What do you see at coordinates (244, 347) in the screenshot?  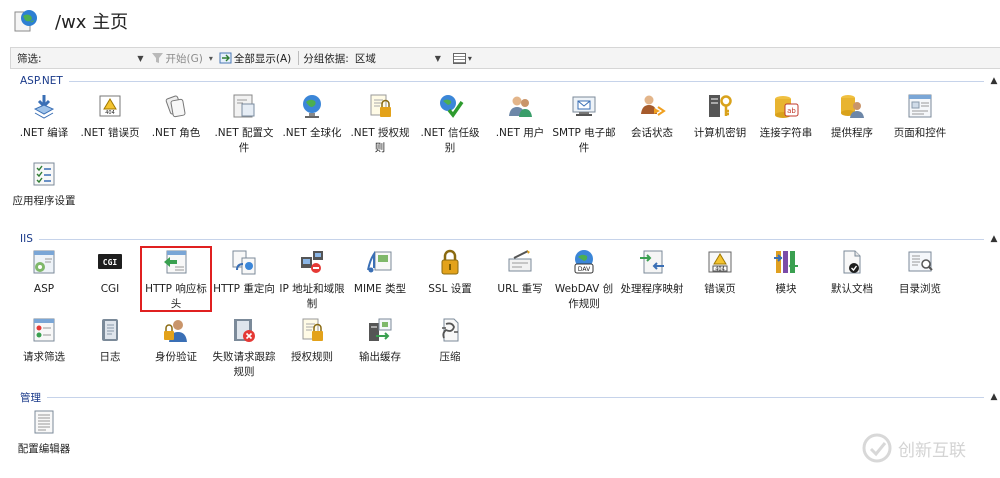 I see `feature-failed-request-tracing: 失败请求跟踪规则` at bounding box center [244, 347].